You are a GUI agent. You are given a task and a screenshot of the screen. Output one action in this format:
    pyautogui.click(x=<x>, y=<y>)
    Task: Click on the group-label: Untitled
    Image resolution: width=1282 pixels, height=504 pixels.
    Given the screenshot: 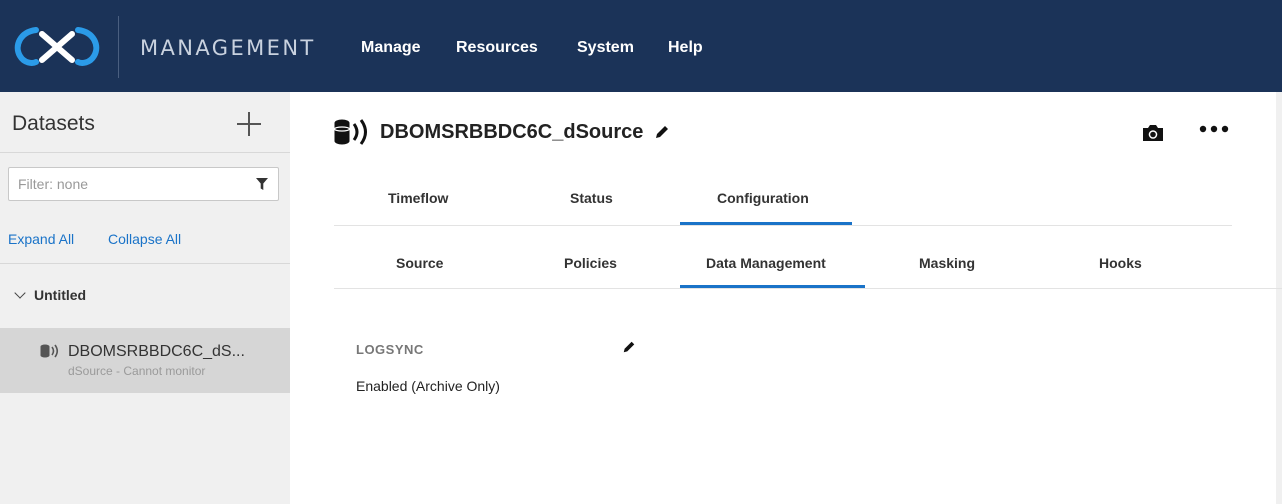 What is the action you would take?
    pyautogui.click(x=60, y=295)
    